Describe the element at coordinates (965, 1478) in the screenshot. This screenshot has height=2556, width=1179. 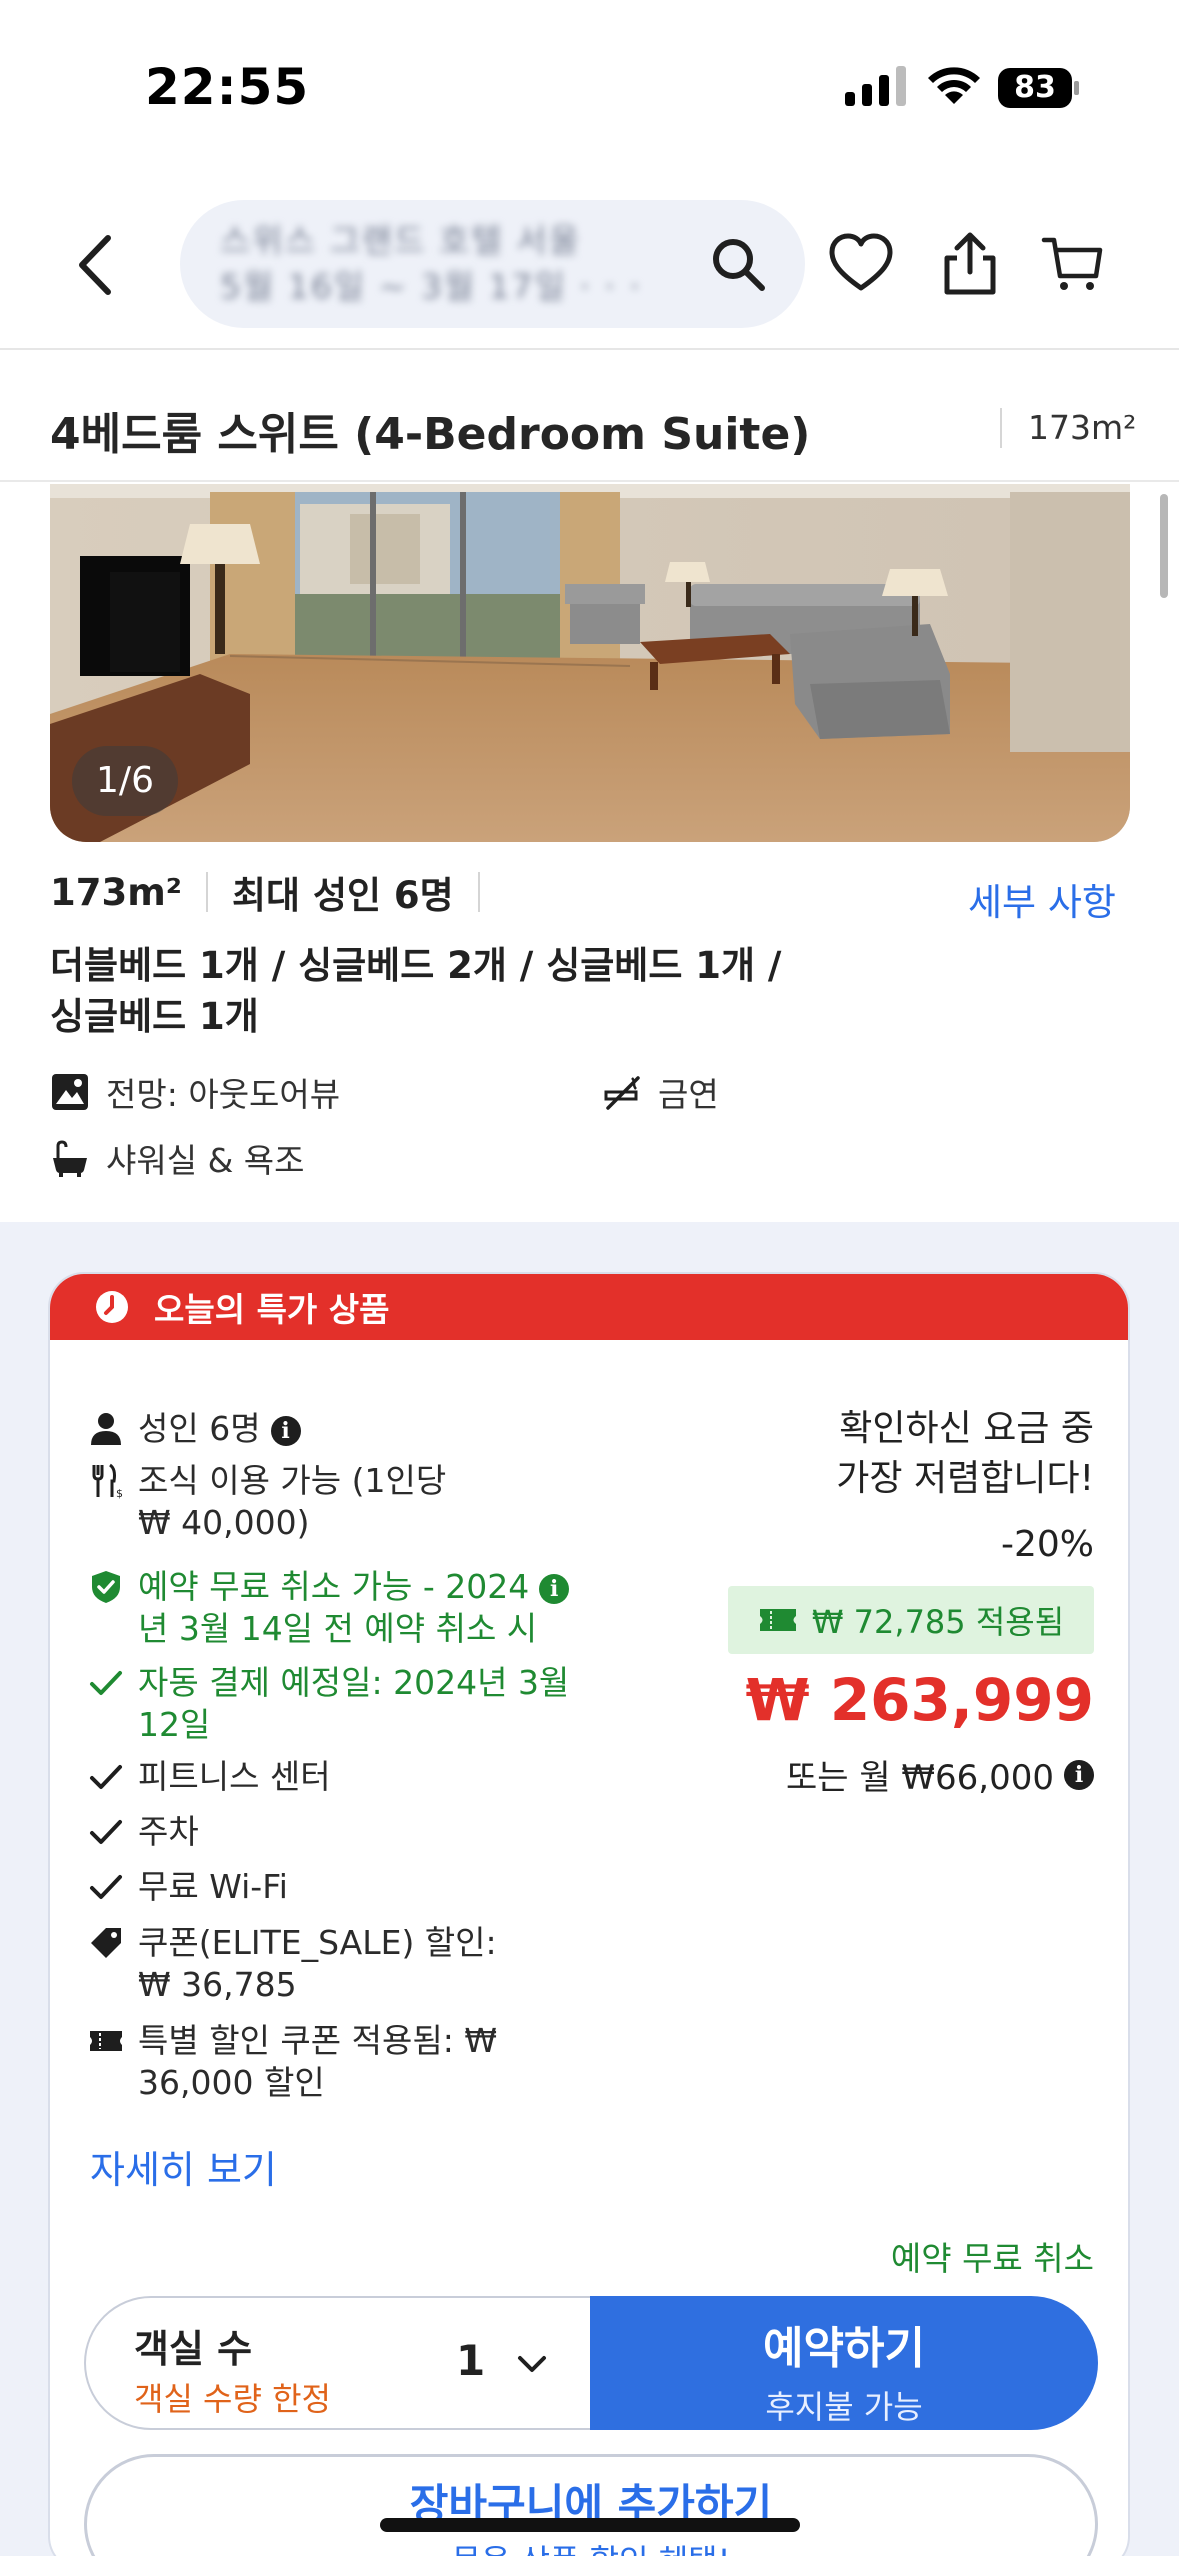
I see `best-price-note-line: 가장 저렴합니다!` at that location.